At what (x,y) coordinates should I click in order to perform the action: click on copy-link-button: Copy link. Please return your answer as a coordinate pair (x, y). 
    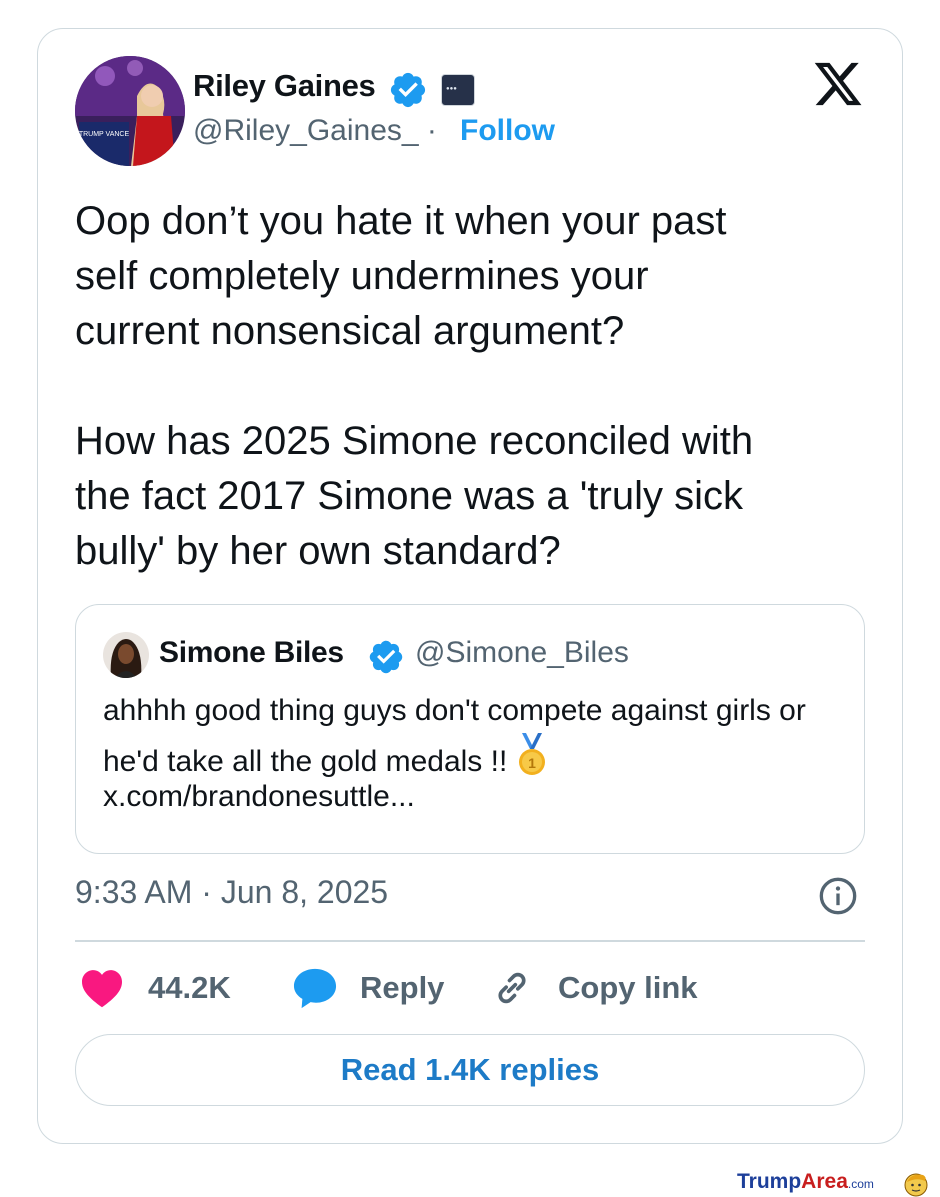
    Looking at the image, I should click on (595, 988).